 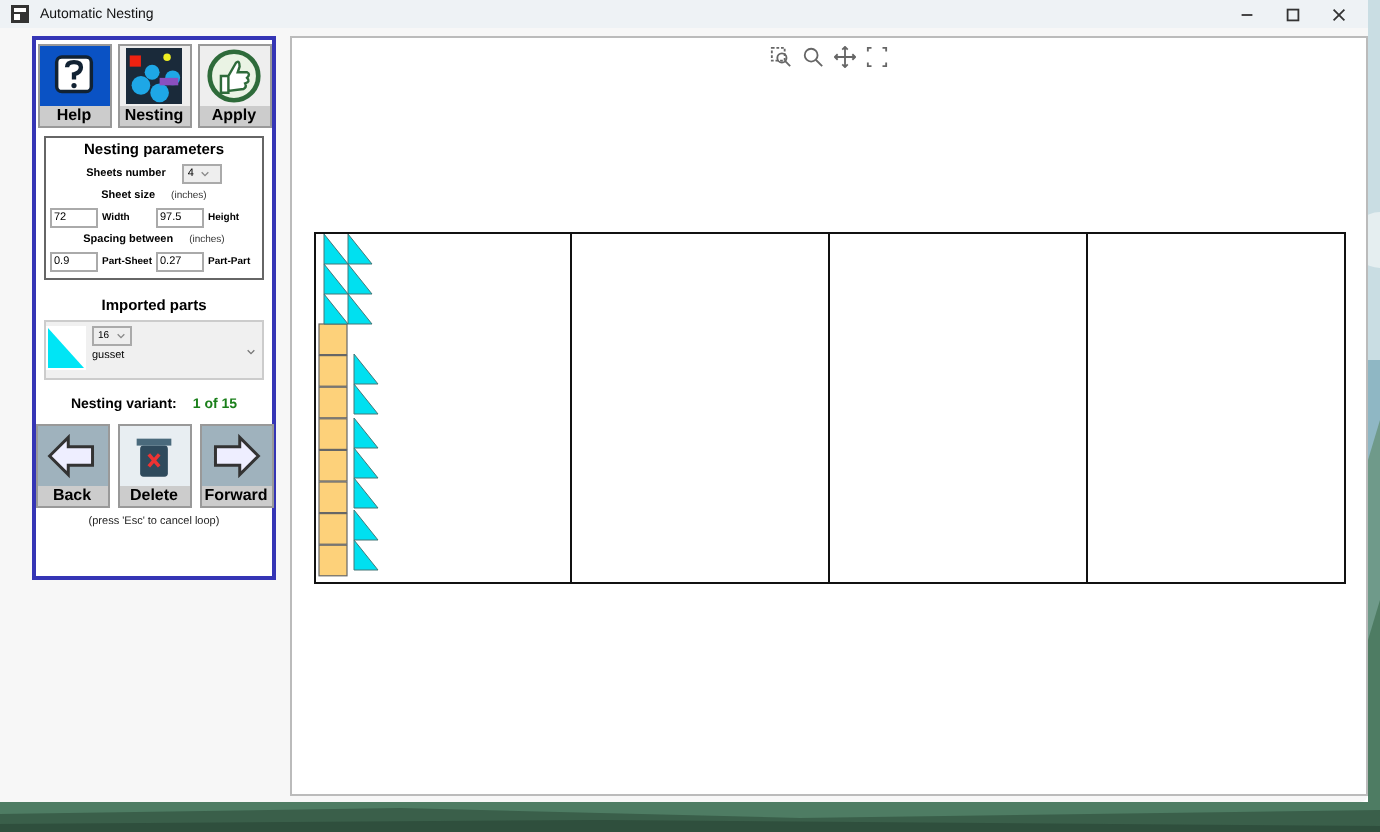 I want to click on zoom-box-icon, so click(x=781, y=57).